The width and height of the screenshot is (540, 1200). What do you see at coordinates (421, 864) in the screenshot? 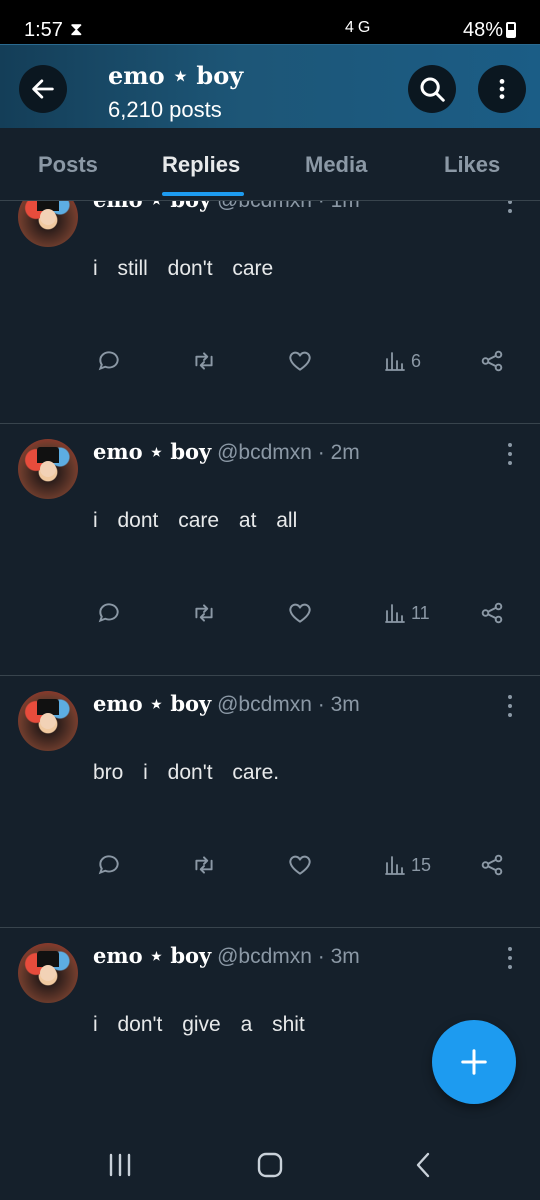
I see `views-count: 15` at bounding box center [421, 864].